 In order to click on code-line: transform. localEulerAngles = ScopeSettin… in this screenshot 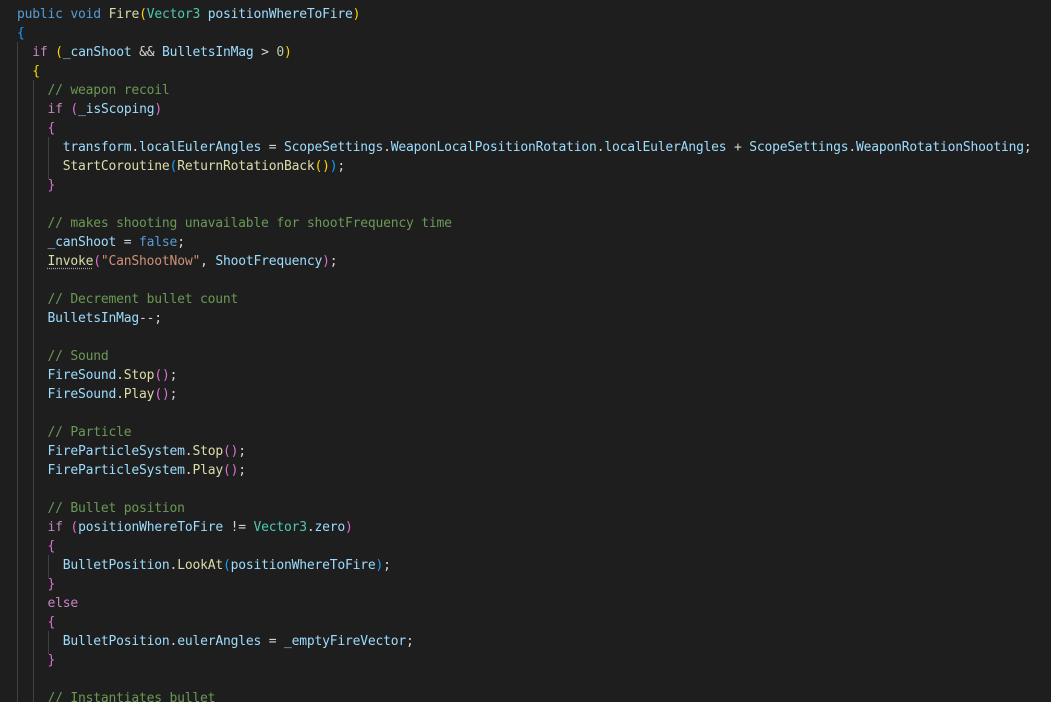, I will do `click(524, 147)`.